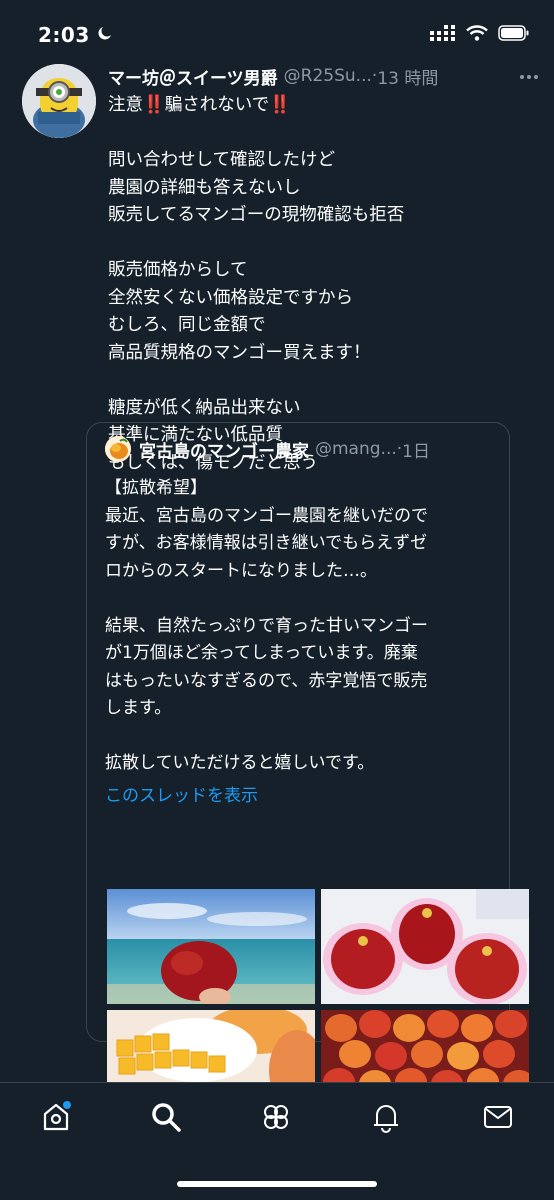  Describe the element at coordinates (443, 35) in the screenshot. I see `cellular-signal-icon` at that location.